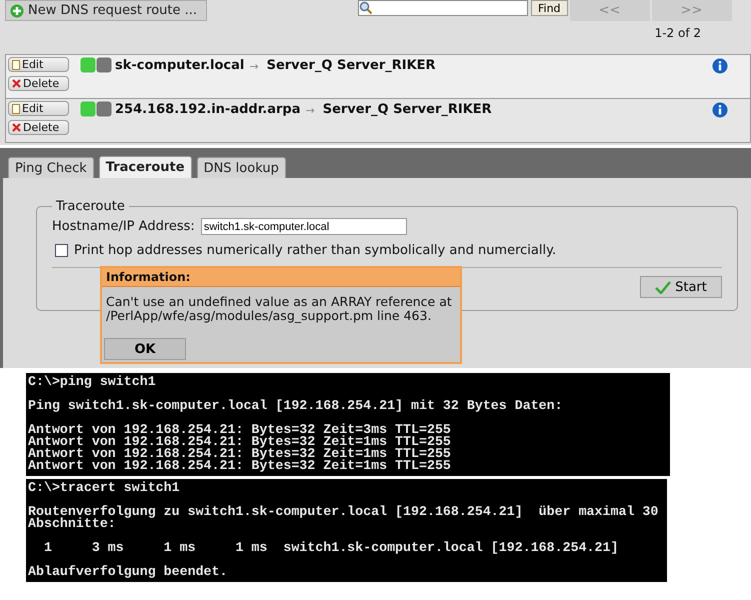 The height and width of the screenshot is (600, 751). What do you see at coordinates (677, 33) in the screenshot?
I see `page-count: 1-2 of 2` at bounding box center [677, 33].